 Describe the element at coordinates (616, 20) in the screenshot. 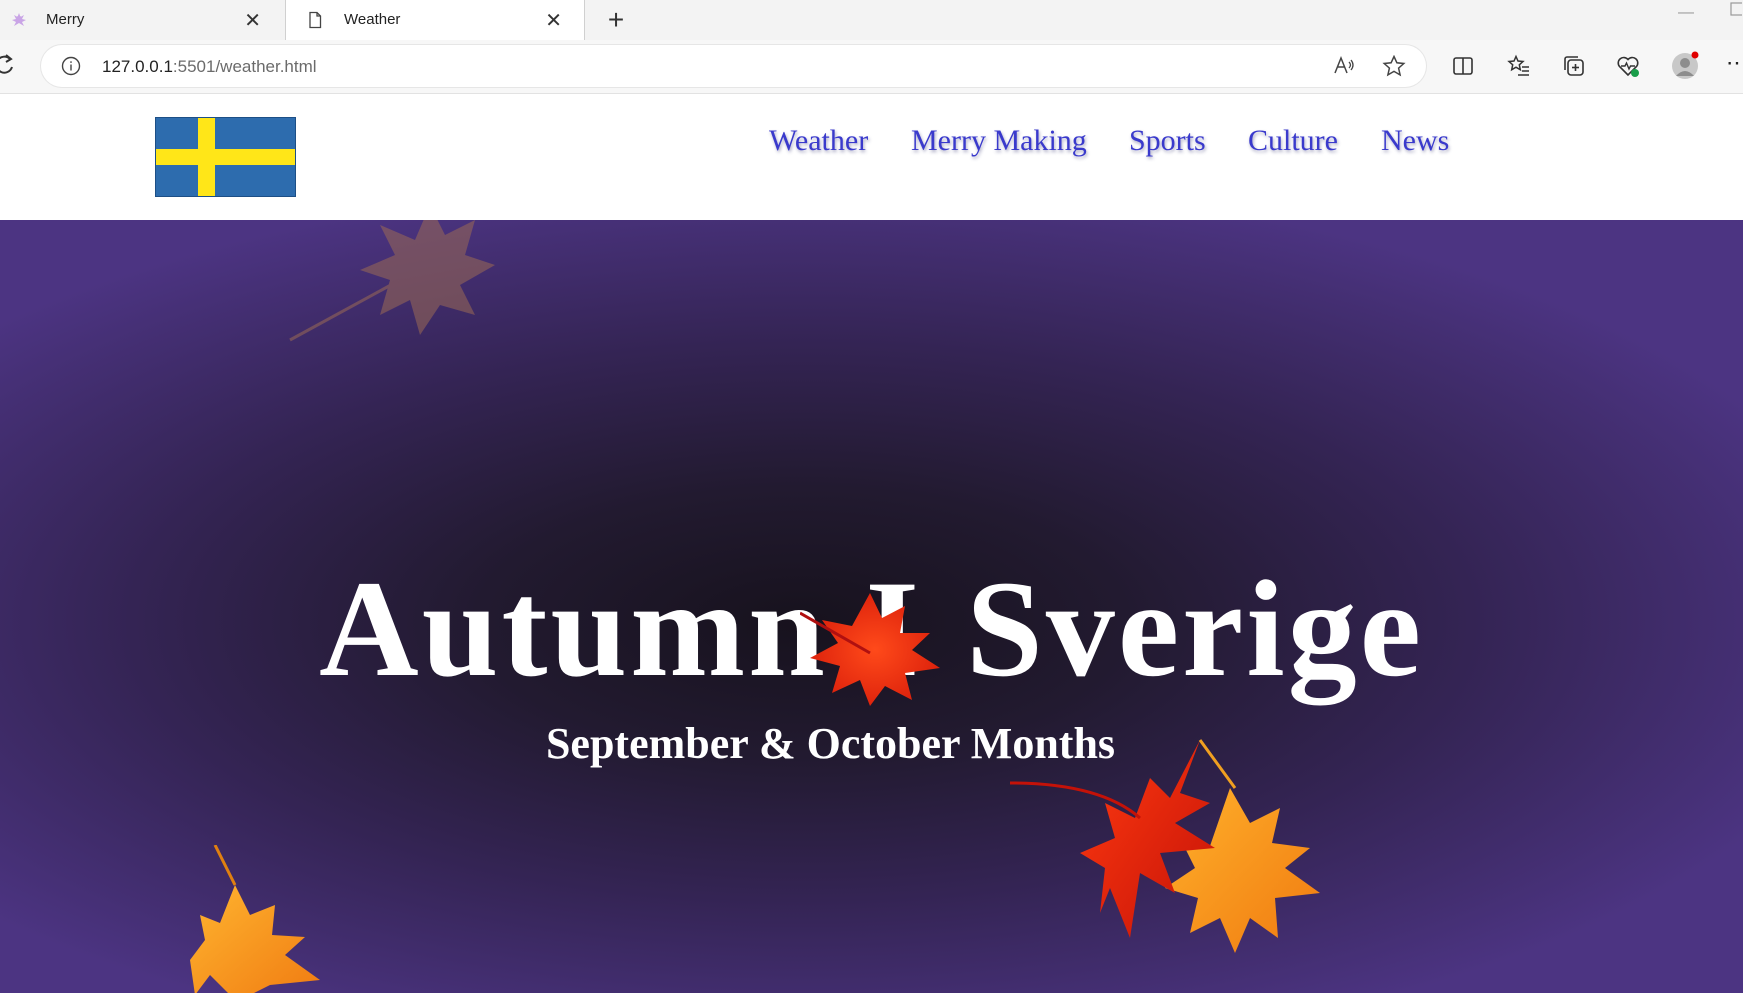

I see `new-tab-button: +` at that location.